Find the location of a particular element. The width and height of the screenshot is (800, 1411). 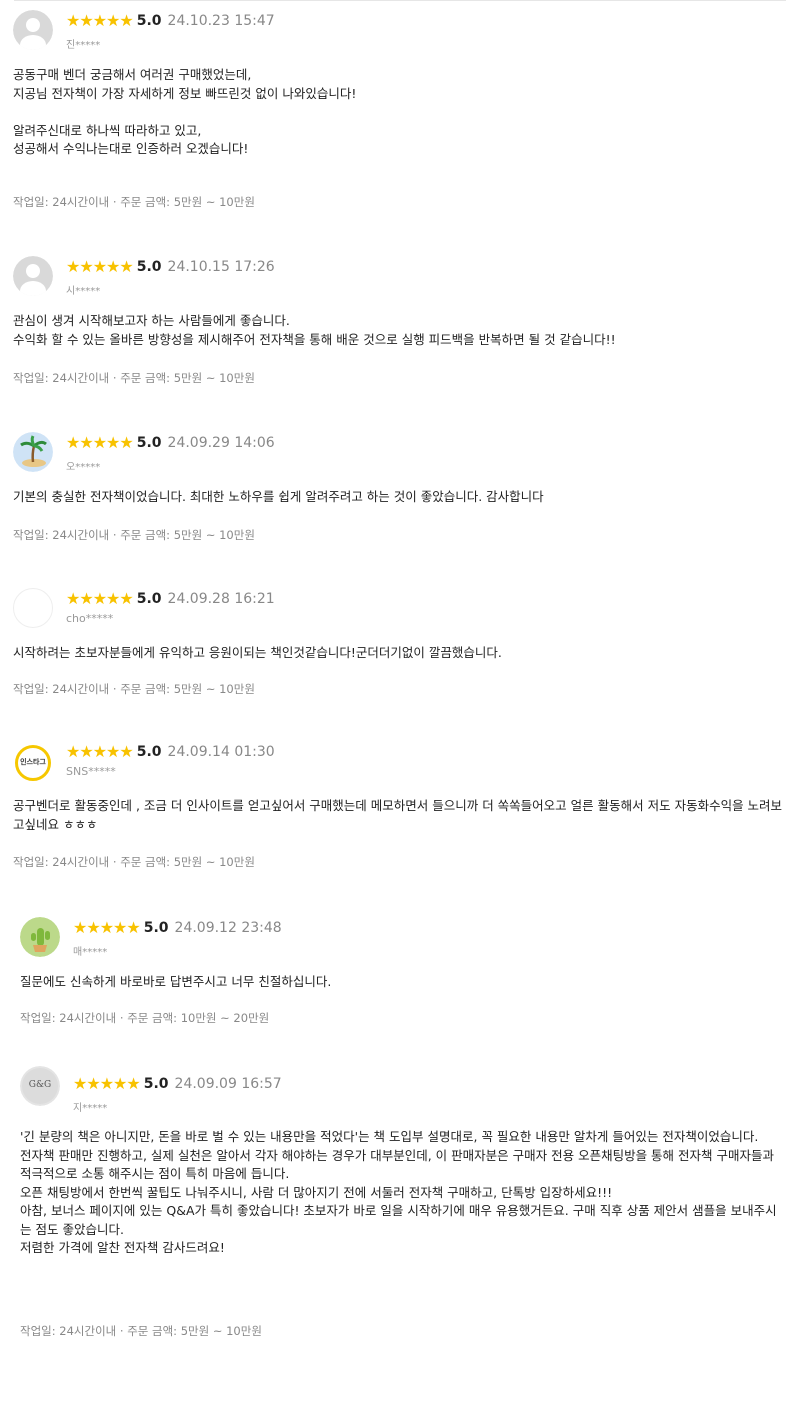

review-meta: ★★★★★ 5.0 24.09.14 01:30 is located at coordinates (170, 752).